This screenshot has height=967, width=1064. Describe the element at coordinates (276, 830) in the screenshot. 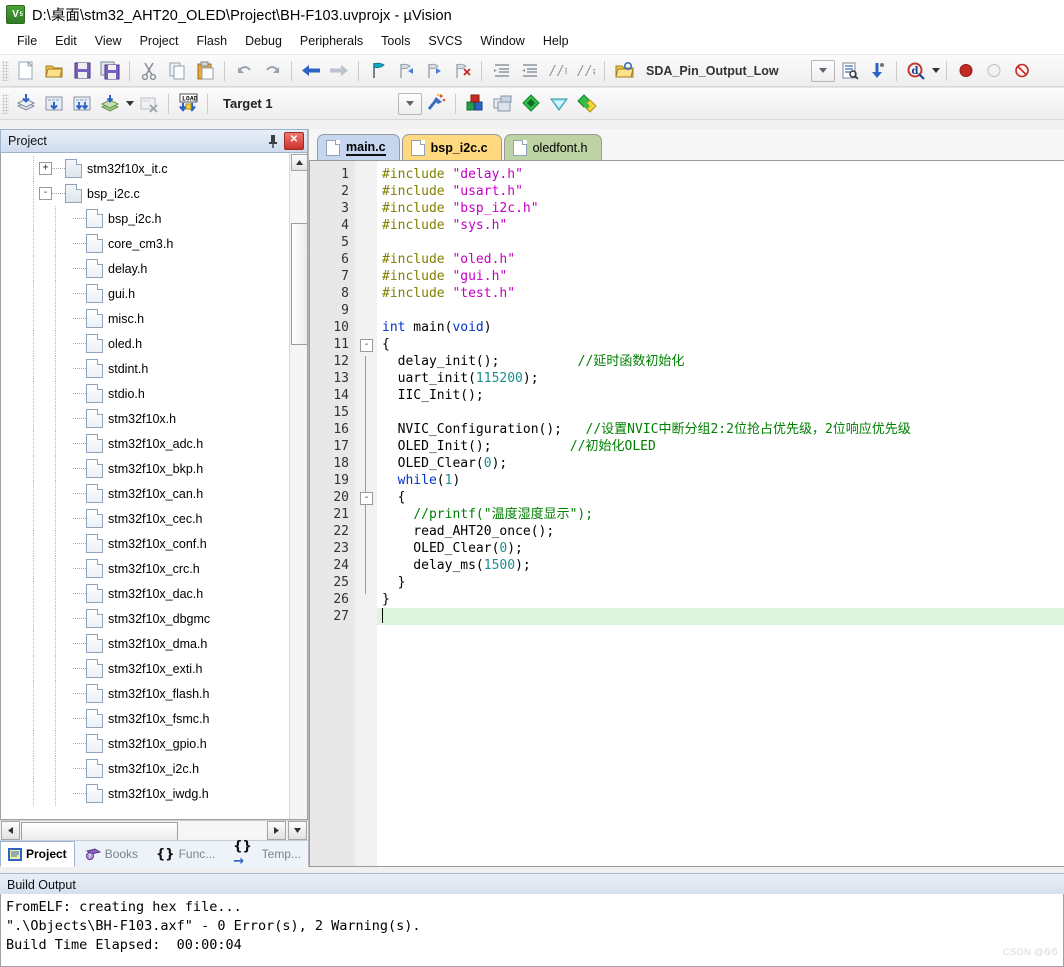

I see `scroll-right-arrow-icon` at that location.